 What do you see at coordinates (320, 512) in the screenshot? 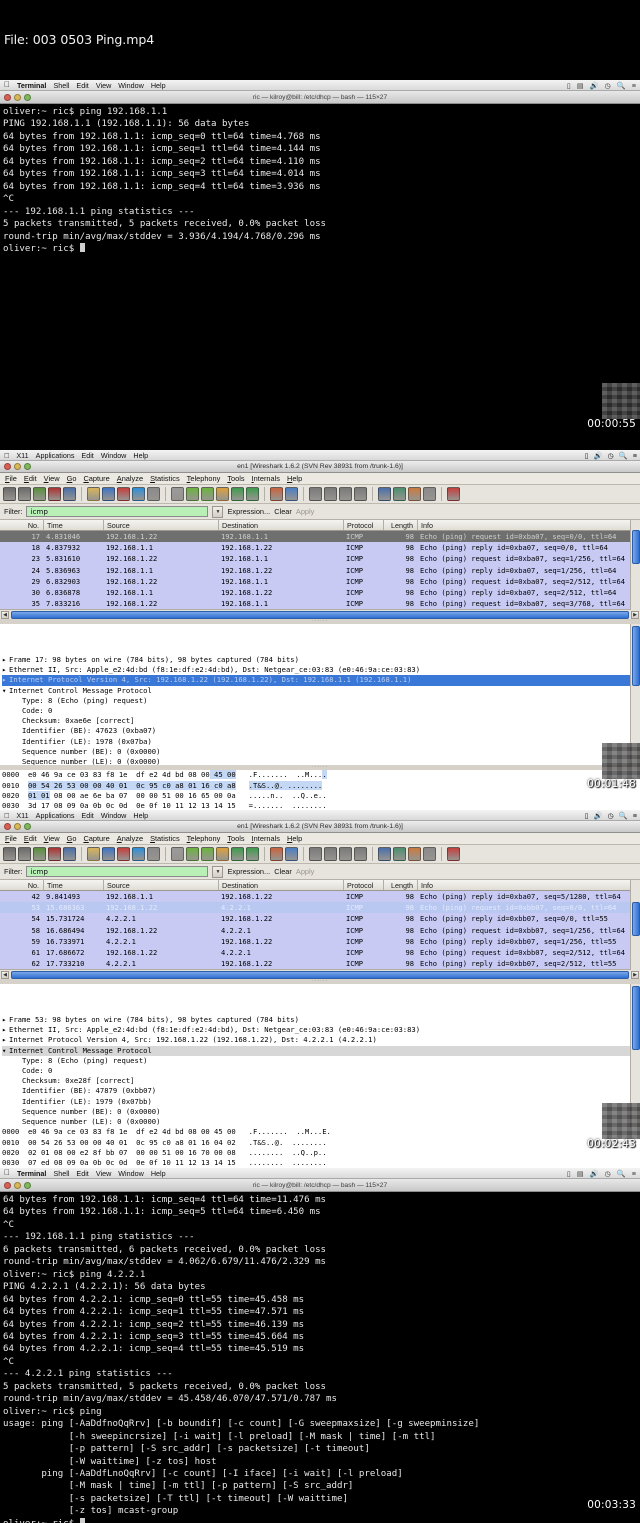
I see `wireshark-filter-bar-2: Filter: icmp ▼ Expression... Clear Apply` at bounding box center [320, 512].